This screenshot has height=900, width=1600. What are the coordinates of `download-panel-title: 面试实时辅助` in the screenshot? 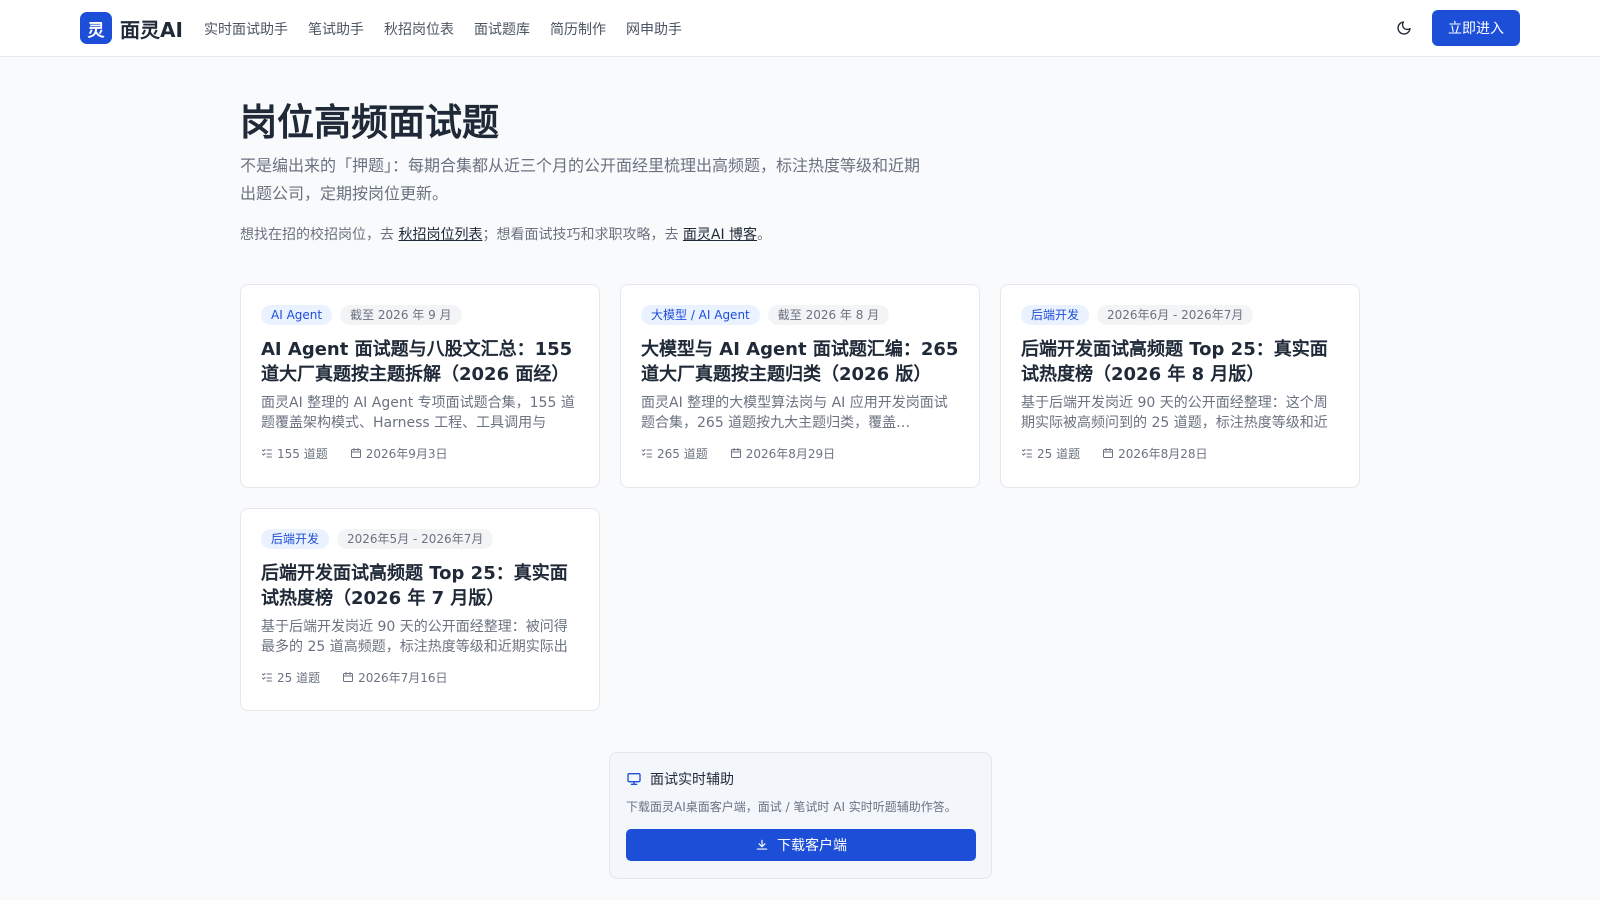 It's located at (680, 779).